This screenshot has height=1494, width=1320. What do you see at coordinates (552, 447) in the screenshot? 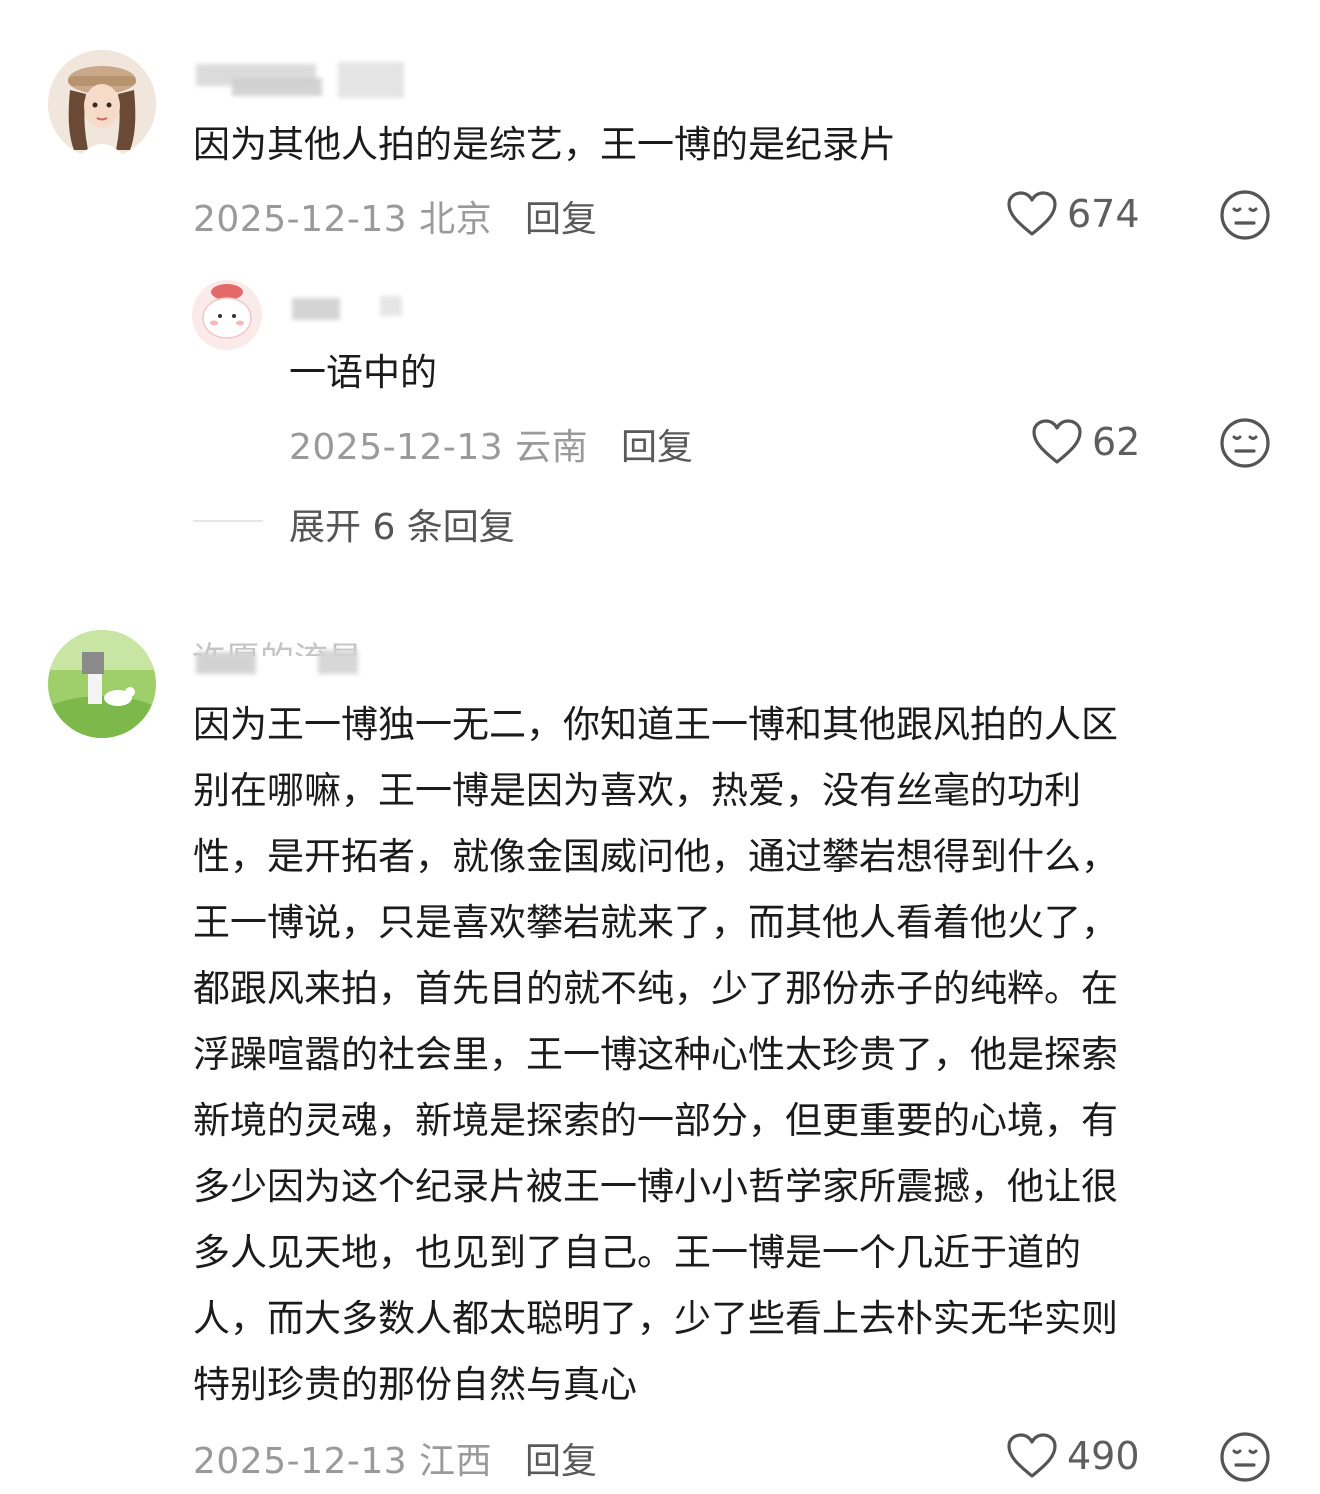
I see `reply-location: 云南` at bounding box center [552, 447].